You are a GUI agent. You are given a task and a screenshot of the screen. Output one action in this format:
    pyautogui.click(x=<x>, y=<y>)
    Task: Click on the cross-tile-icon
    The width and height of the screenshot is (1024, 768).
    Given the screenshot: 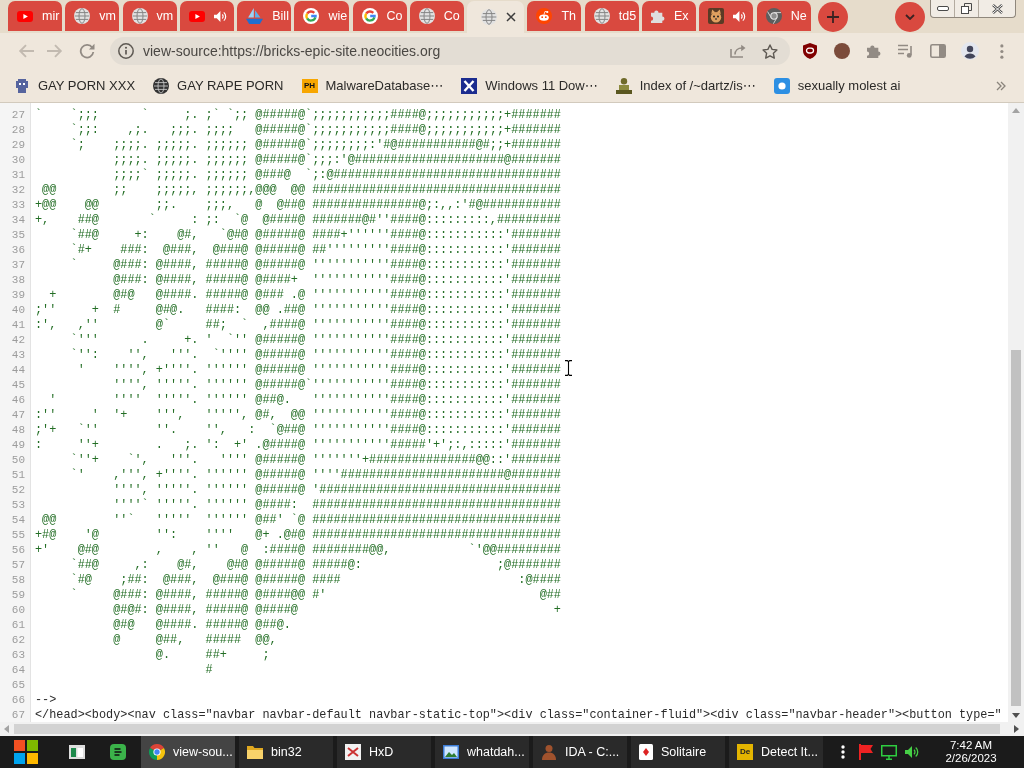 What is the action you would take?
    pyautogui.click(x=469, y=85)
    